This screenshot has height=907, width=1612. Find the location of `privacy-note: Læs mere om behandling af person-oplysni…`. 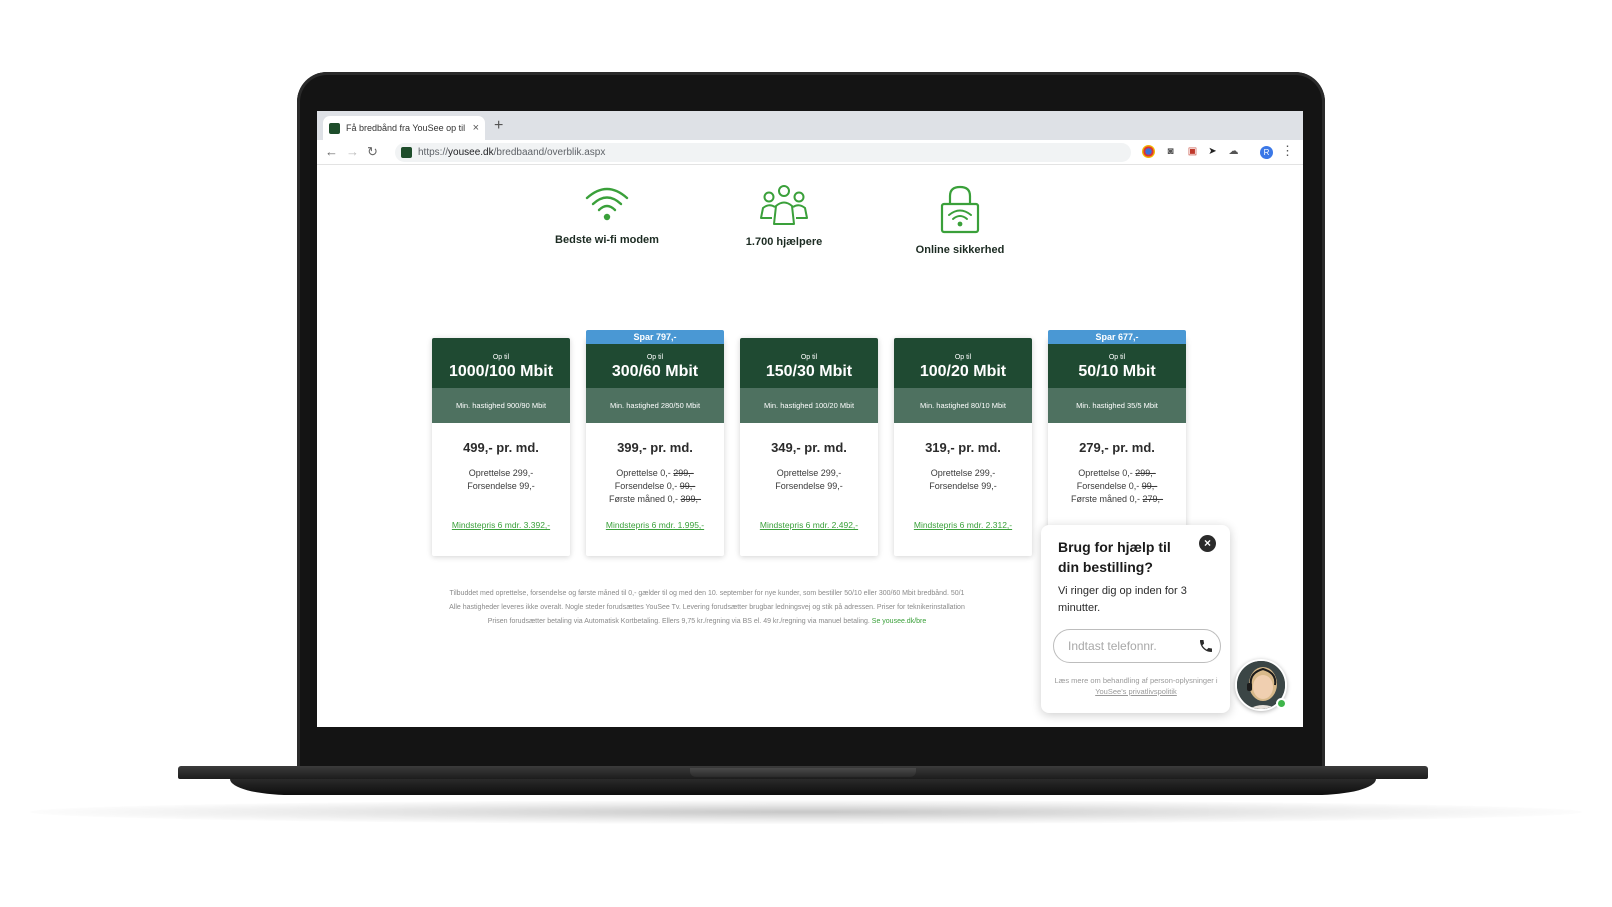

privacy-note: Læs mere om behandling af person-oplysni… is located at coordinates (1136, 686).